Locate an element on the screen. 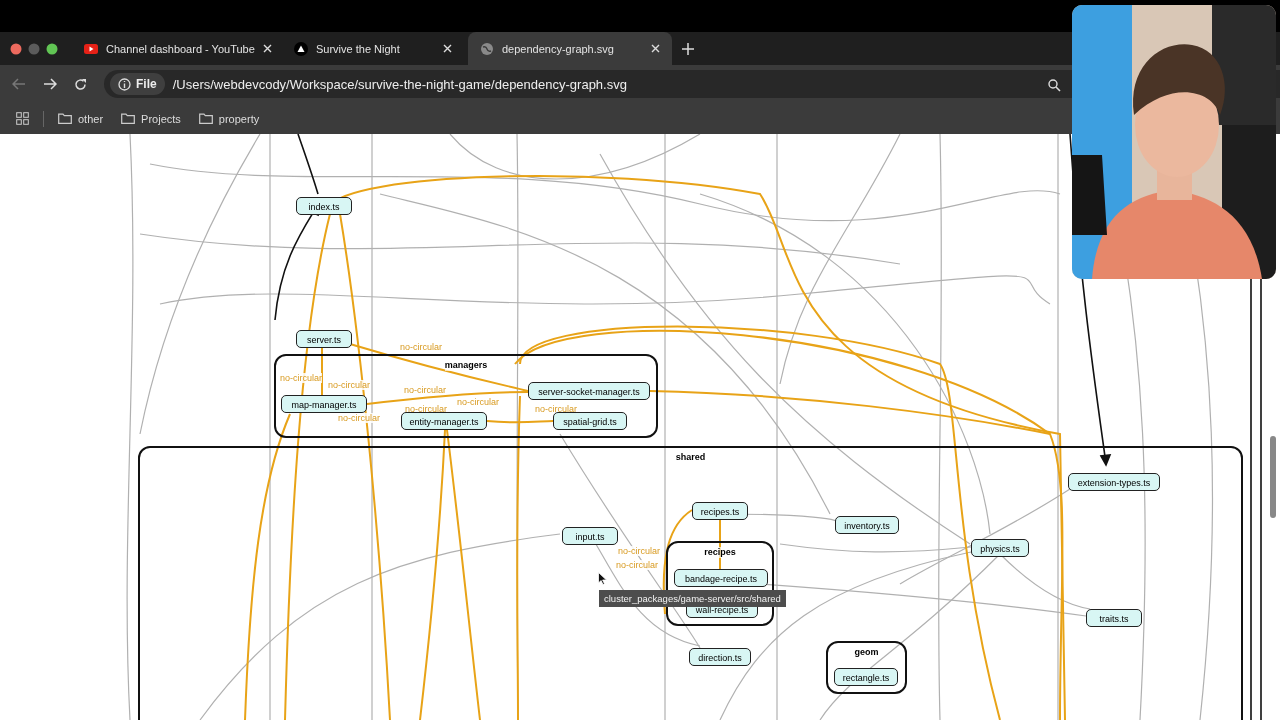  browser-tab: dependency-graph.svg is located at coordinates (570, 48).